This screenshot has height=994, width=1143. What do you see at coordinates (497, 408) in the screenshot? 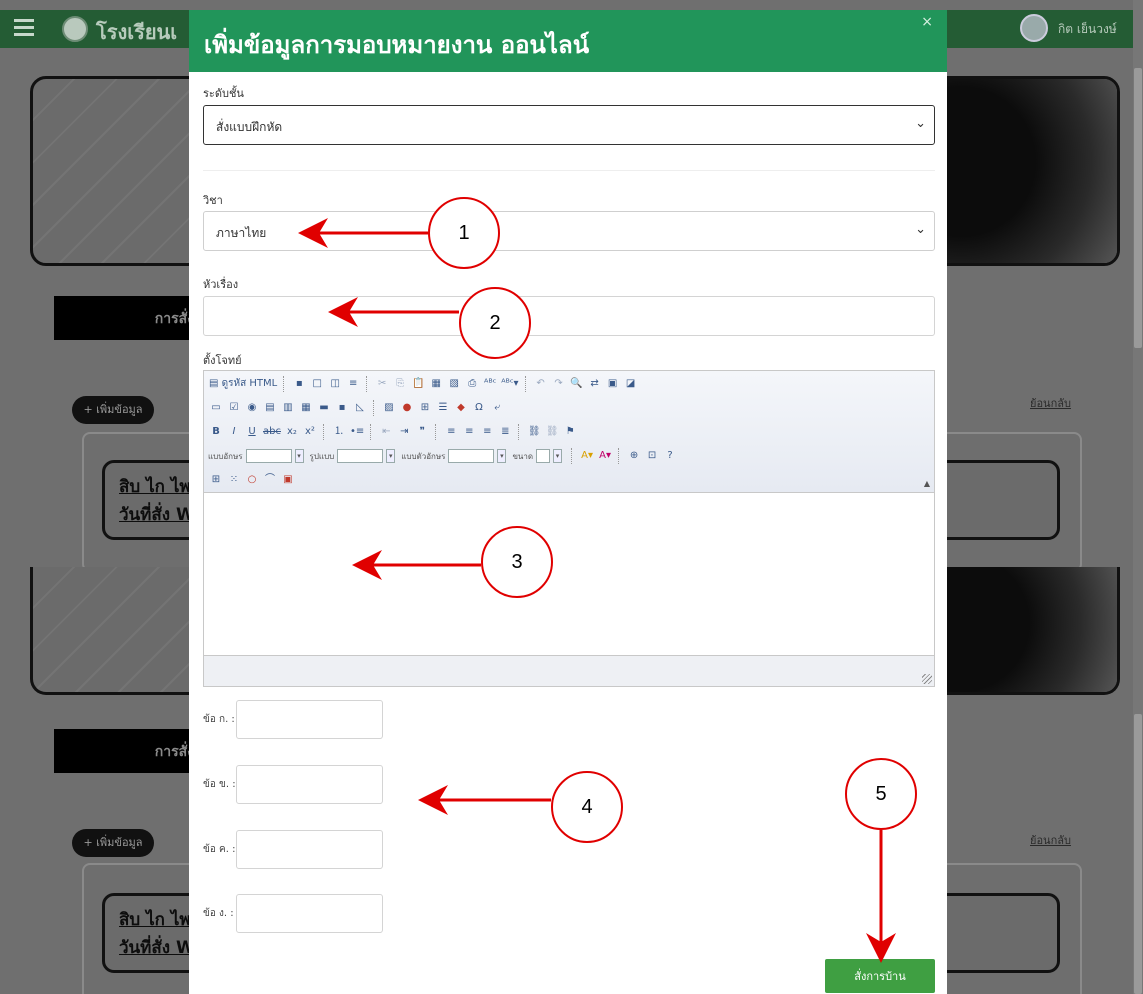
I see `page-break-icon: ⤶` at bounding box center [497, 408].